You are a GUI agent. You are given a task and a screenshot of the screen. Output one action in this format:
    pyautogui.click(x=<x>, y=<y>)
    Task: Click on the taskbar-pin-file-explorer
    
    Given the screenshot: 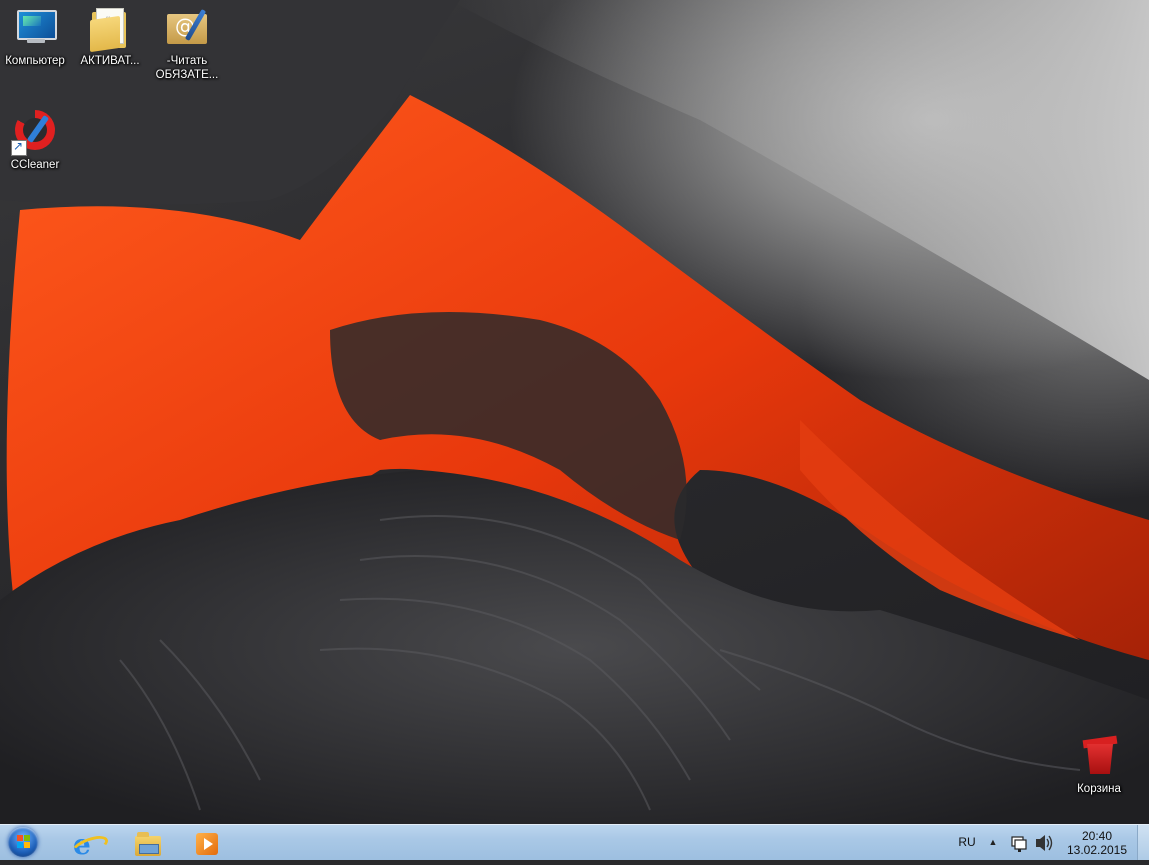 What is the action you would take?
    pyautogui.click(x=147, y=842)
    